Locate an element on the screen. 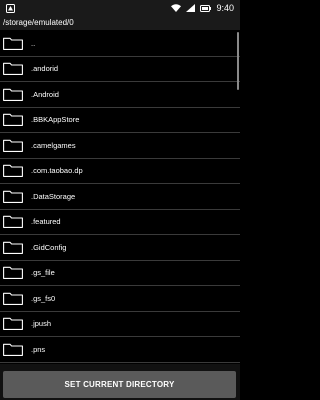  folder-name: .jpush is located at coordinates (41, 324).